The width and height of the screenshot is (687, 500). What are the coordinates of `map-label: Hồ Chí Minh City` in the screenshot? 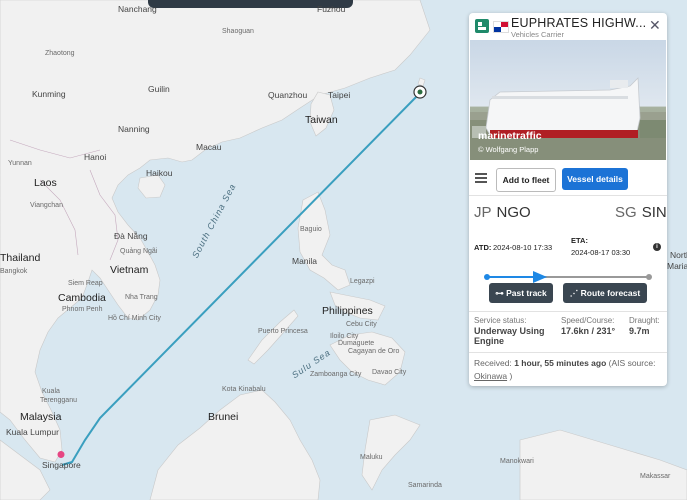 It's located at (134, 318).